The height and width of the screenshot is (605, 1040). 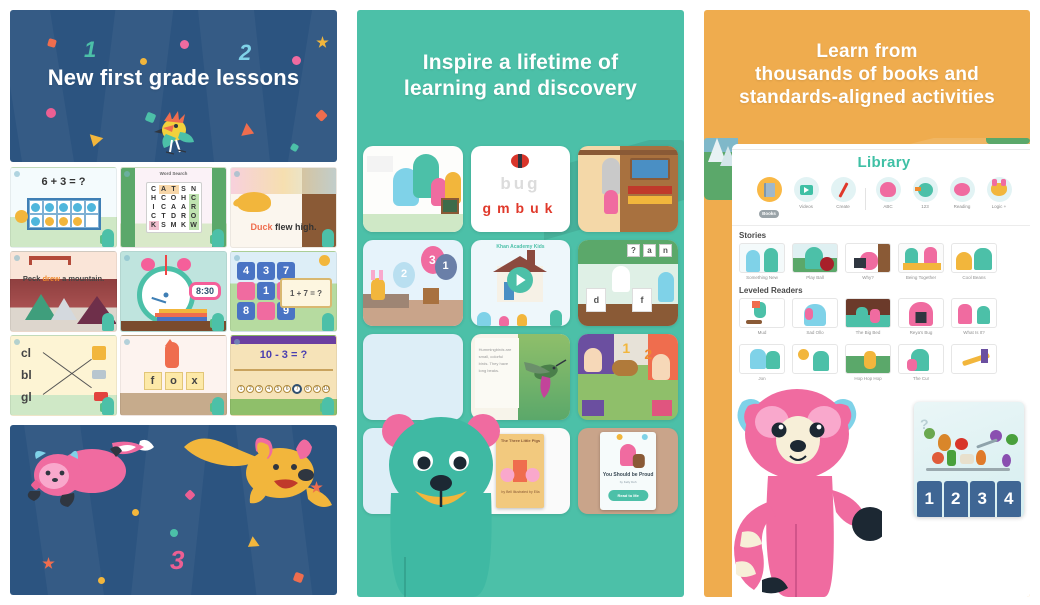 What do you see at coordinates (259, 389) in the screenshot?
I see `number-line-point: 3` at bounding box center [259, 389].